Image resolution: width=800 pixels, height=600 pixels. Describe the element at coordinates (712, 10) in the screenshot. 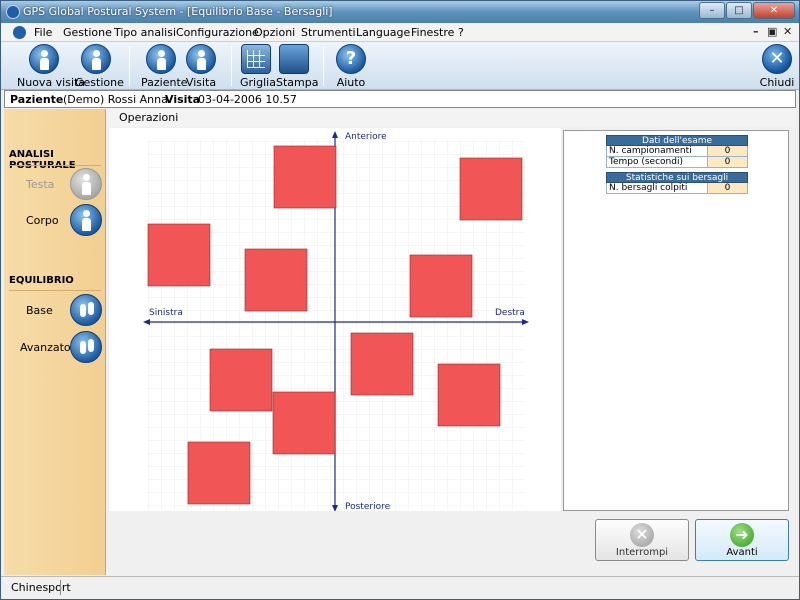

I see `minimize-button: –` at that location.